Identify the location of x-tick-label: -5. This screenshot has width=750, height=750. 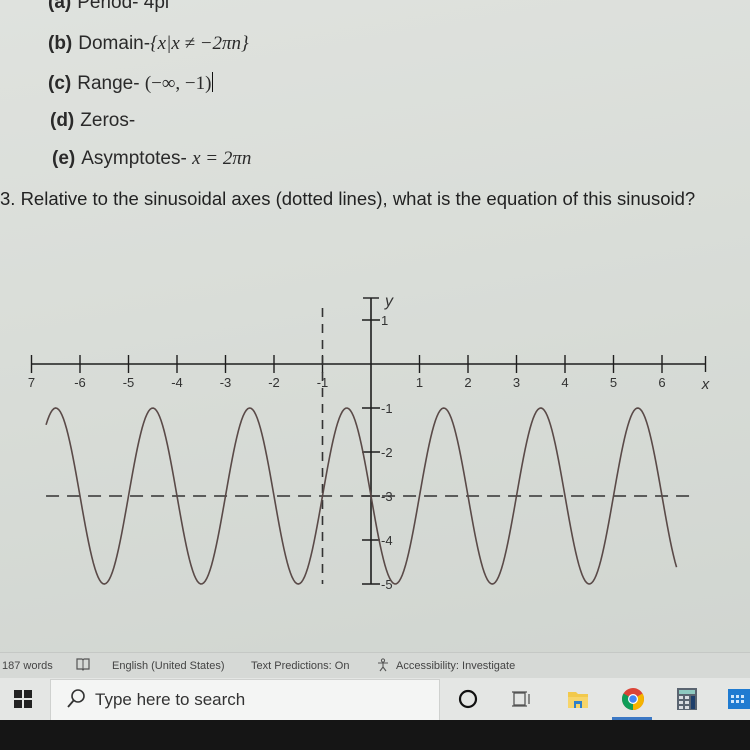
(129, 382).